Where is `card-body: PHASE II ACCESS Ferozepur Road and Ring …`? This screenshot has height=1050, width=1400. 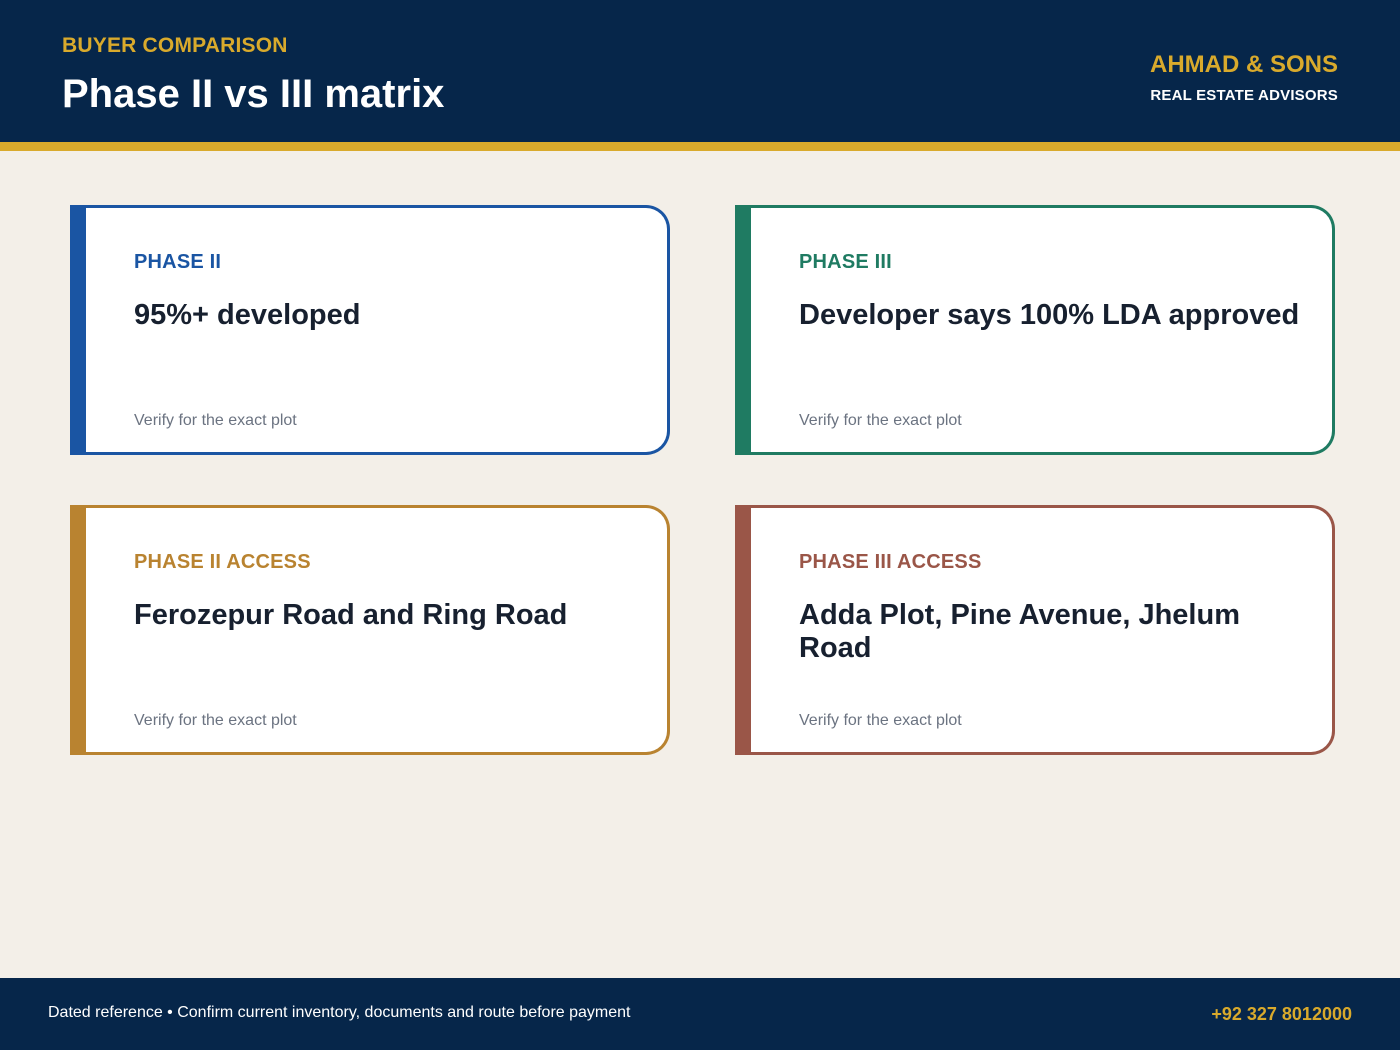
card-body: PHASE II ACCESS Ferozepur Road and Ring … is located at coordinates (378, 630).